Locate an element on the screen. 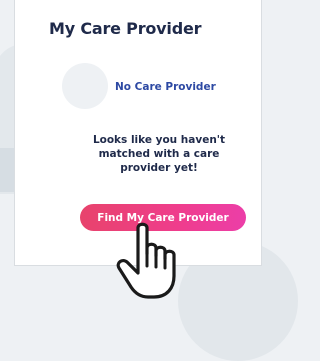 The height and width of the screenshot is (361, 320). avatar-placeholder is located at coordinates (85, 86).